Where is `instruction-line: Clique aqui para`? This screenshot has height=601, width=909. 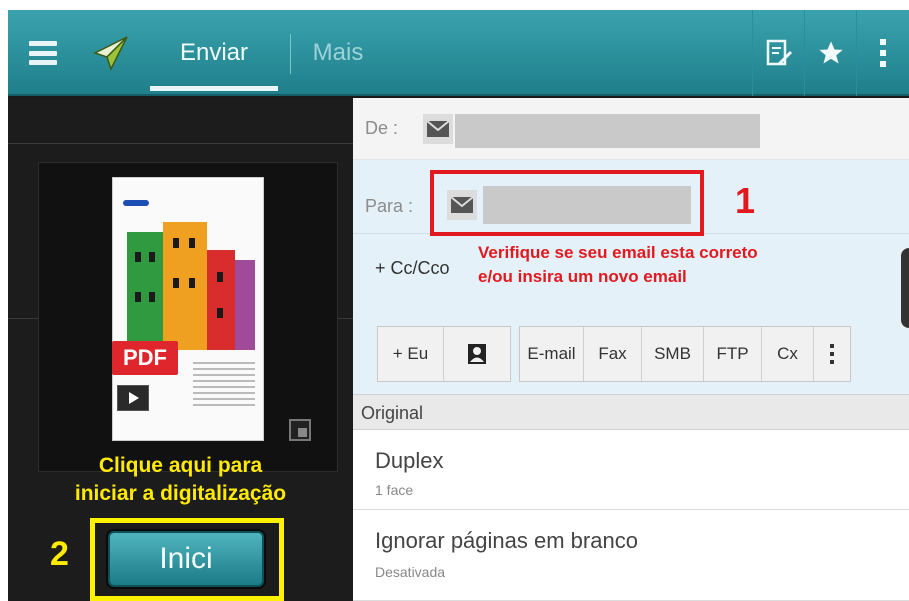
instruction-line: Clique aqui para is located at coordinates (180, 465).